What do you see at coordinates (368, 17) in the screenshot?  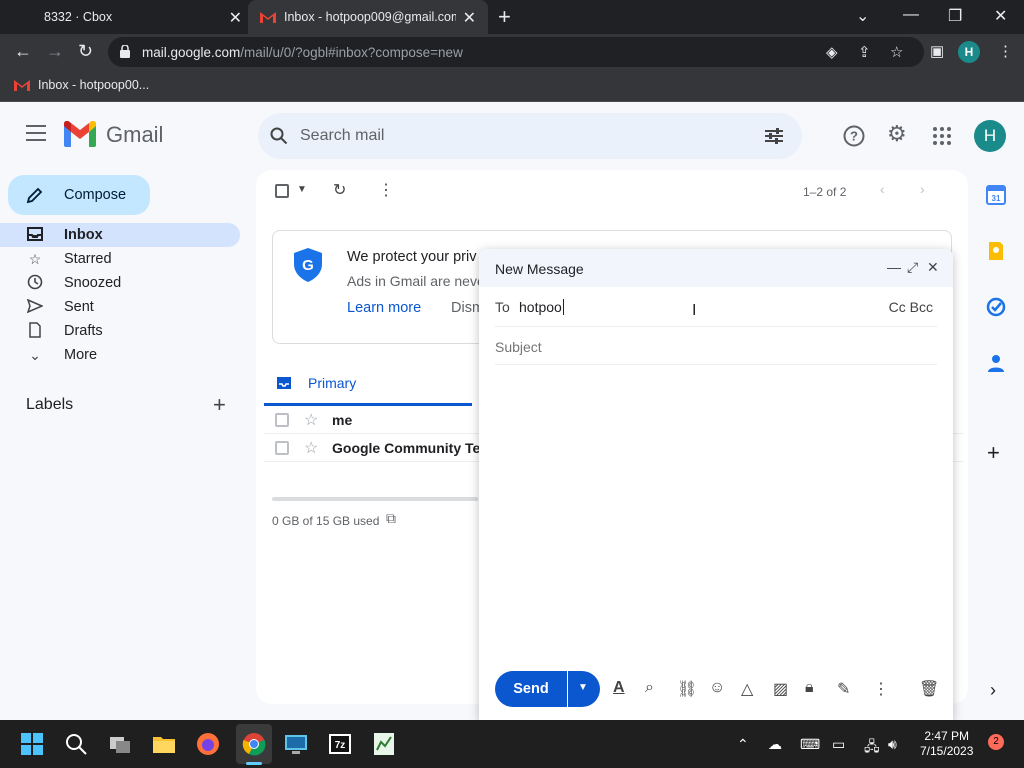 I see `browser-tab-gmail: Inbox - hotpoop009@gmail.com ✕` at bounding box center [368, 17].